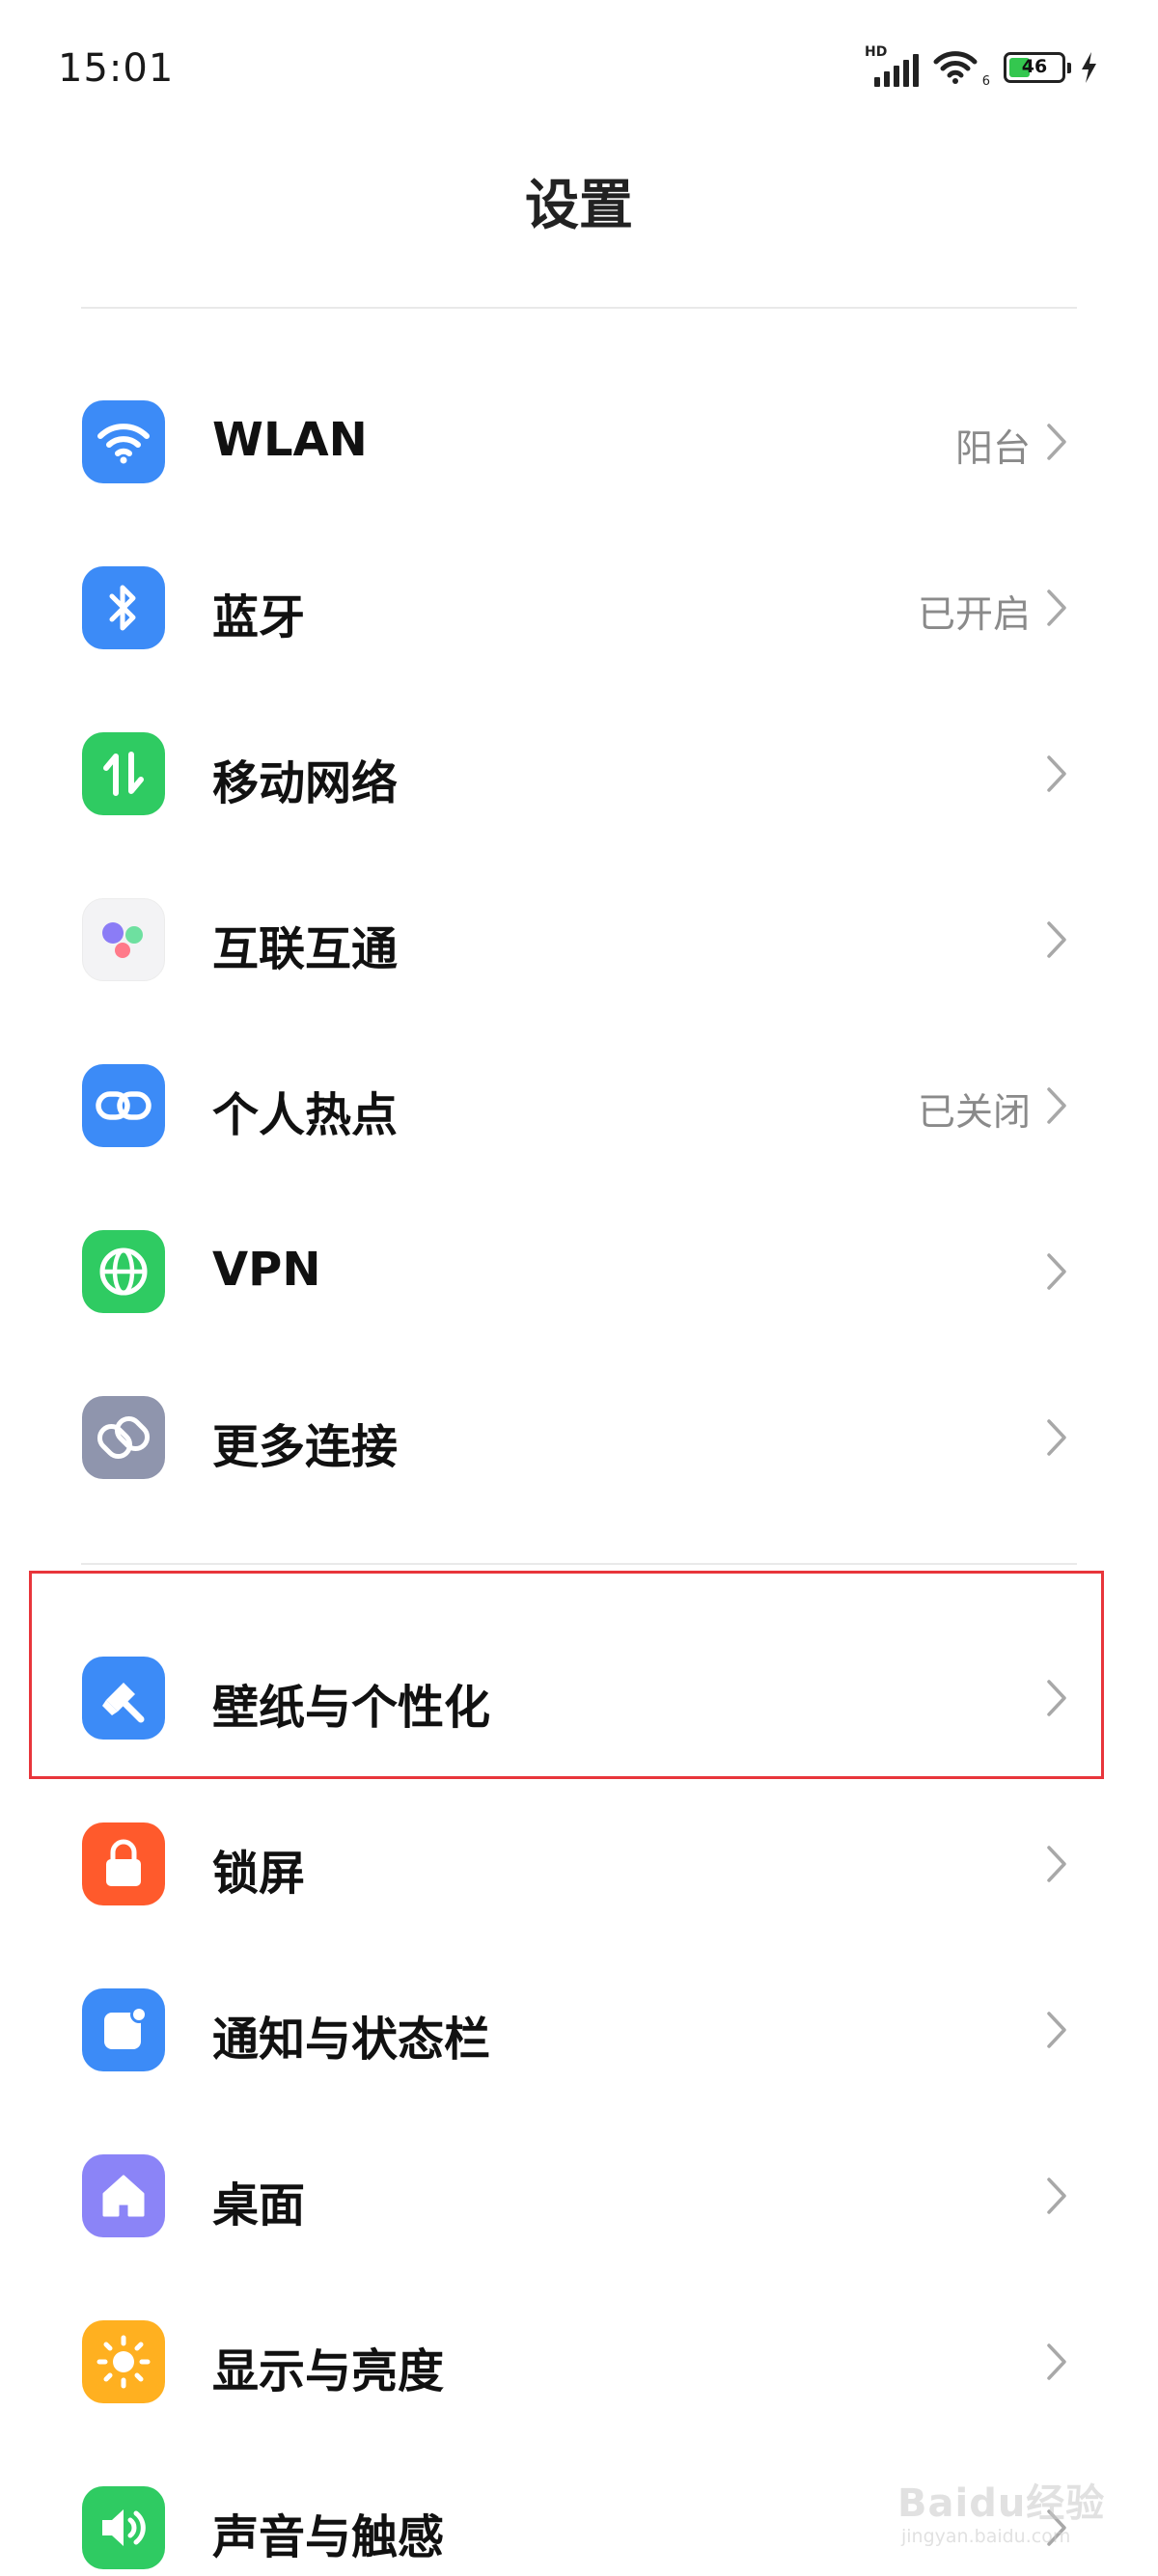  I want to click on settings-item-label: 显示与亮度, so click(328, 2371).